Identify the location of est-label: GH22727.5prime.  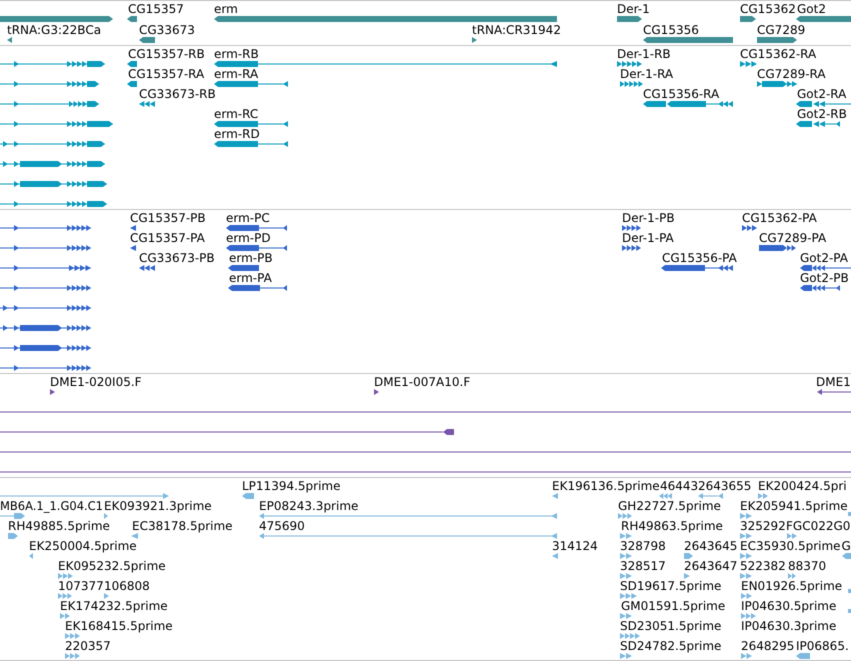
(669, 506).